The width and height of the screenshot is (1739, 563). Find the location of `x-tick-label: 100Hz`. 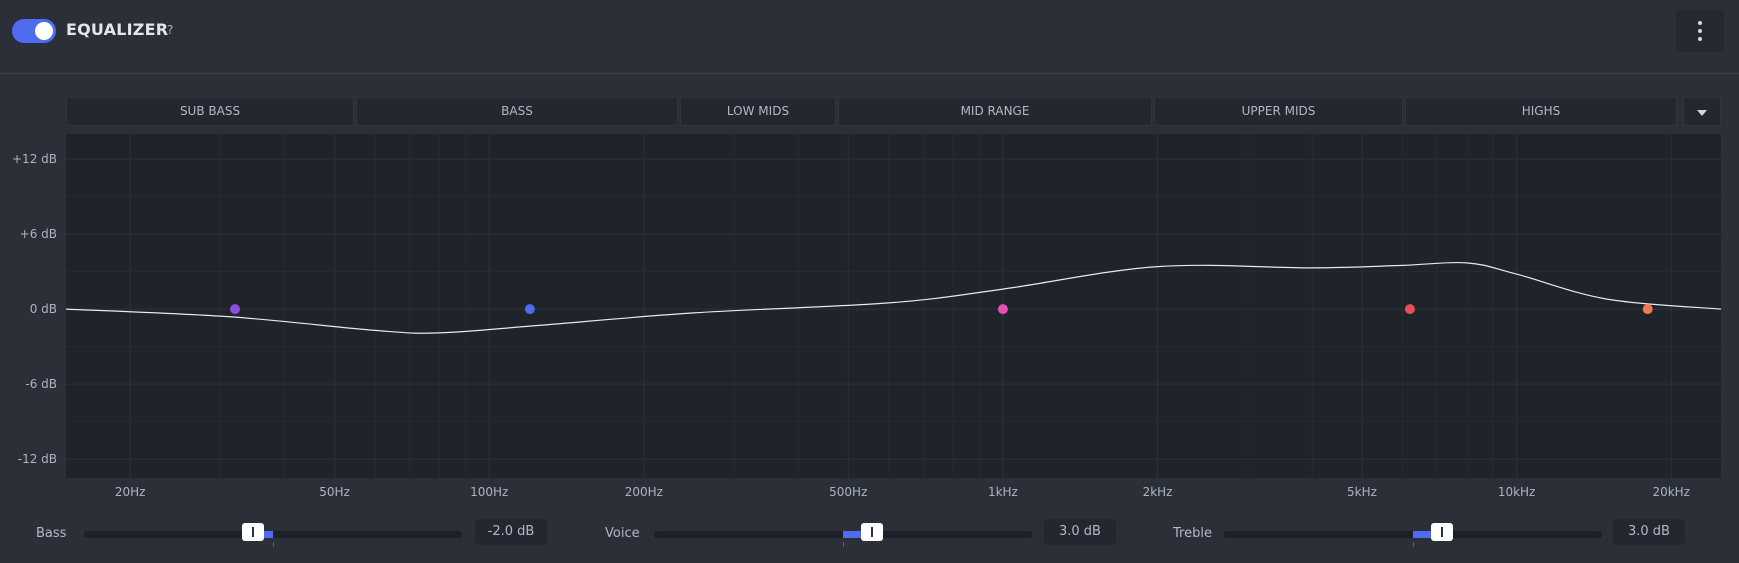

x-tick-label: 100Hz is located at coordinates (489, 492).